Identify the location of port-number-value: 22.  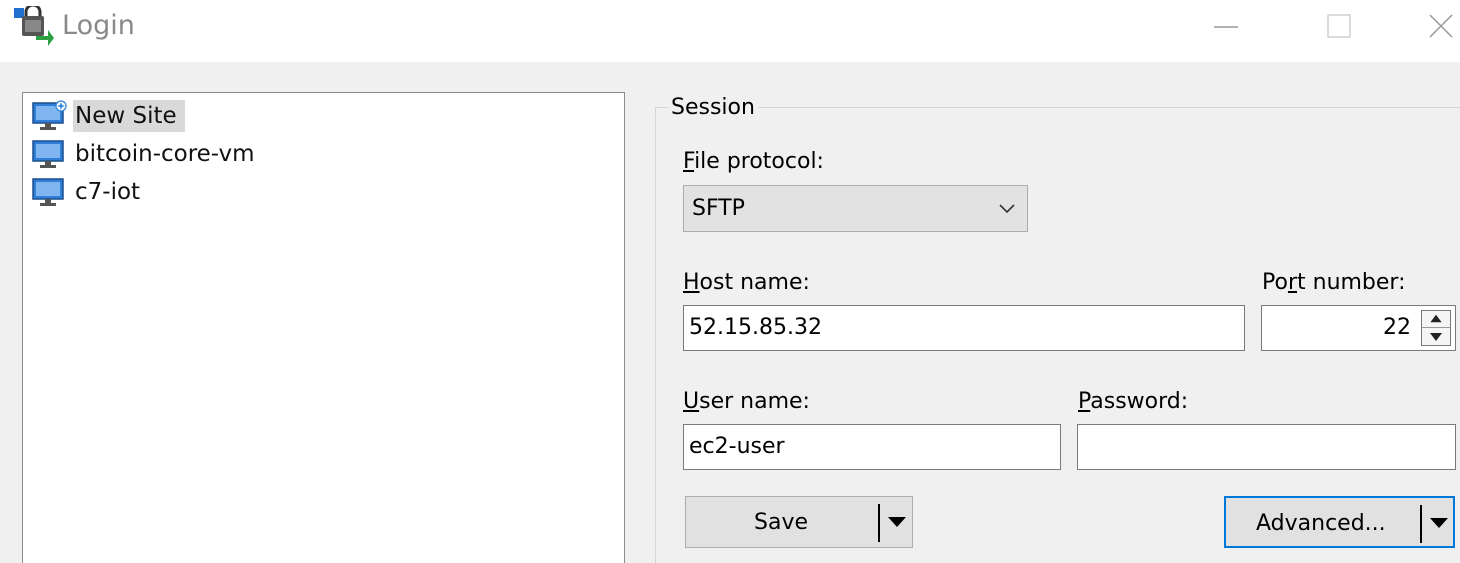
(1397, 327).